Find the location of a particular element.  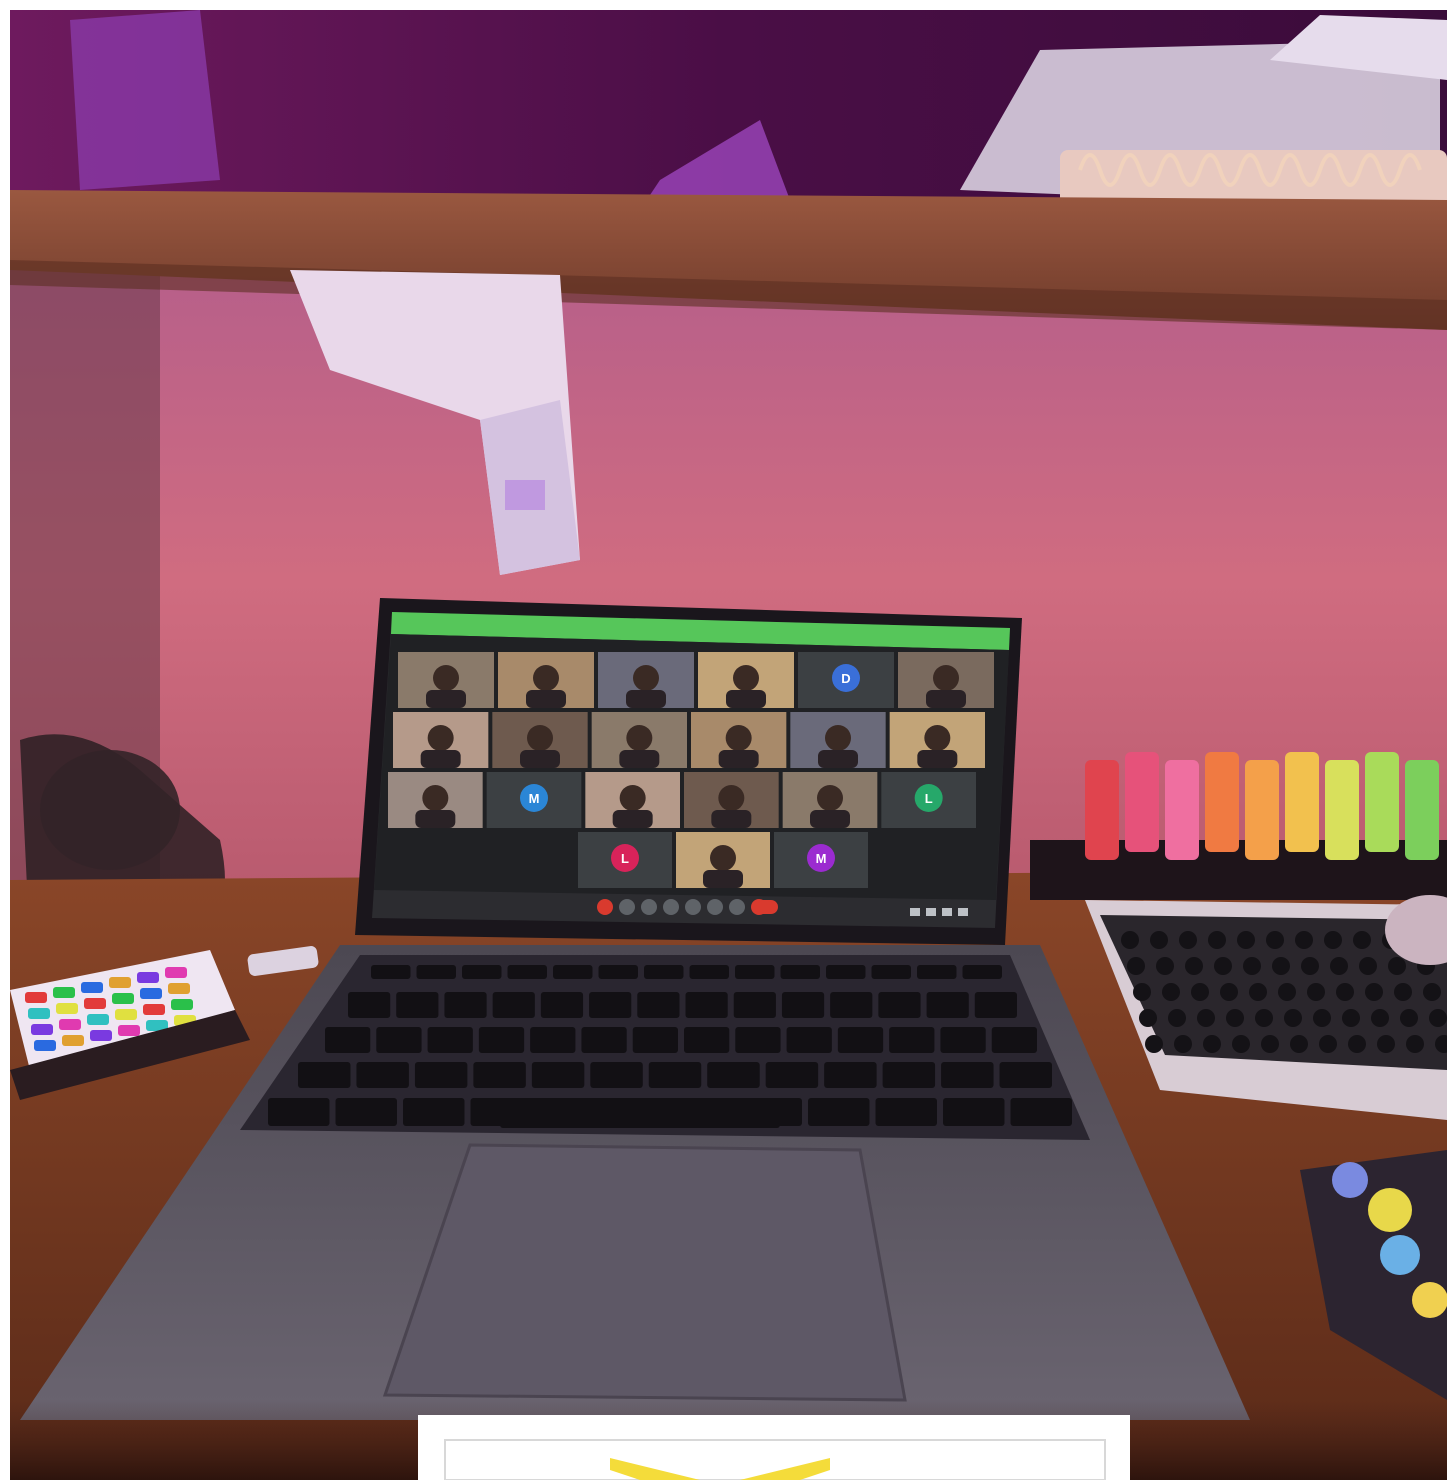

participant-tile-avatar: D is located at coordinates (846, 680).